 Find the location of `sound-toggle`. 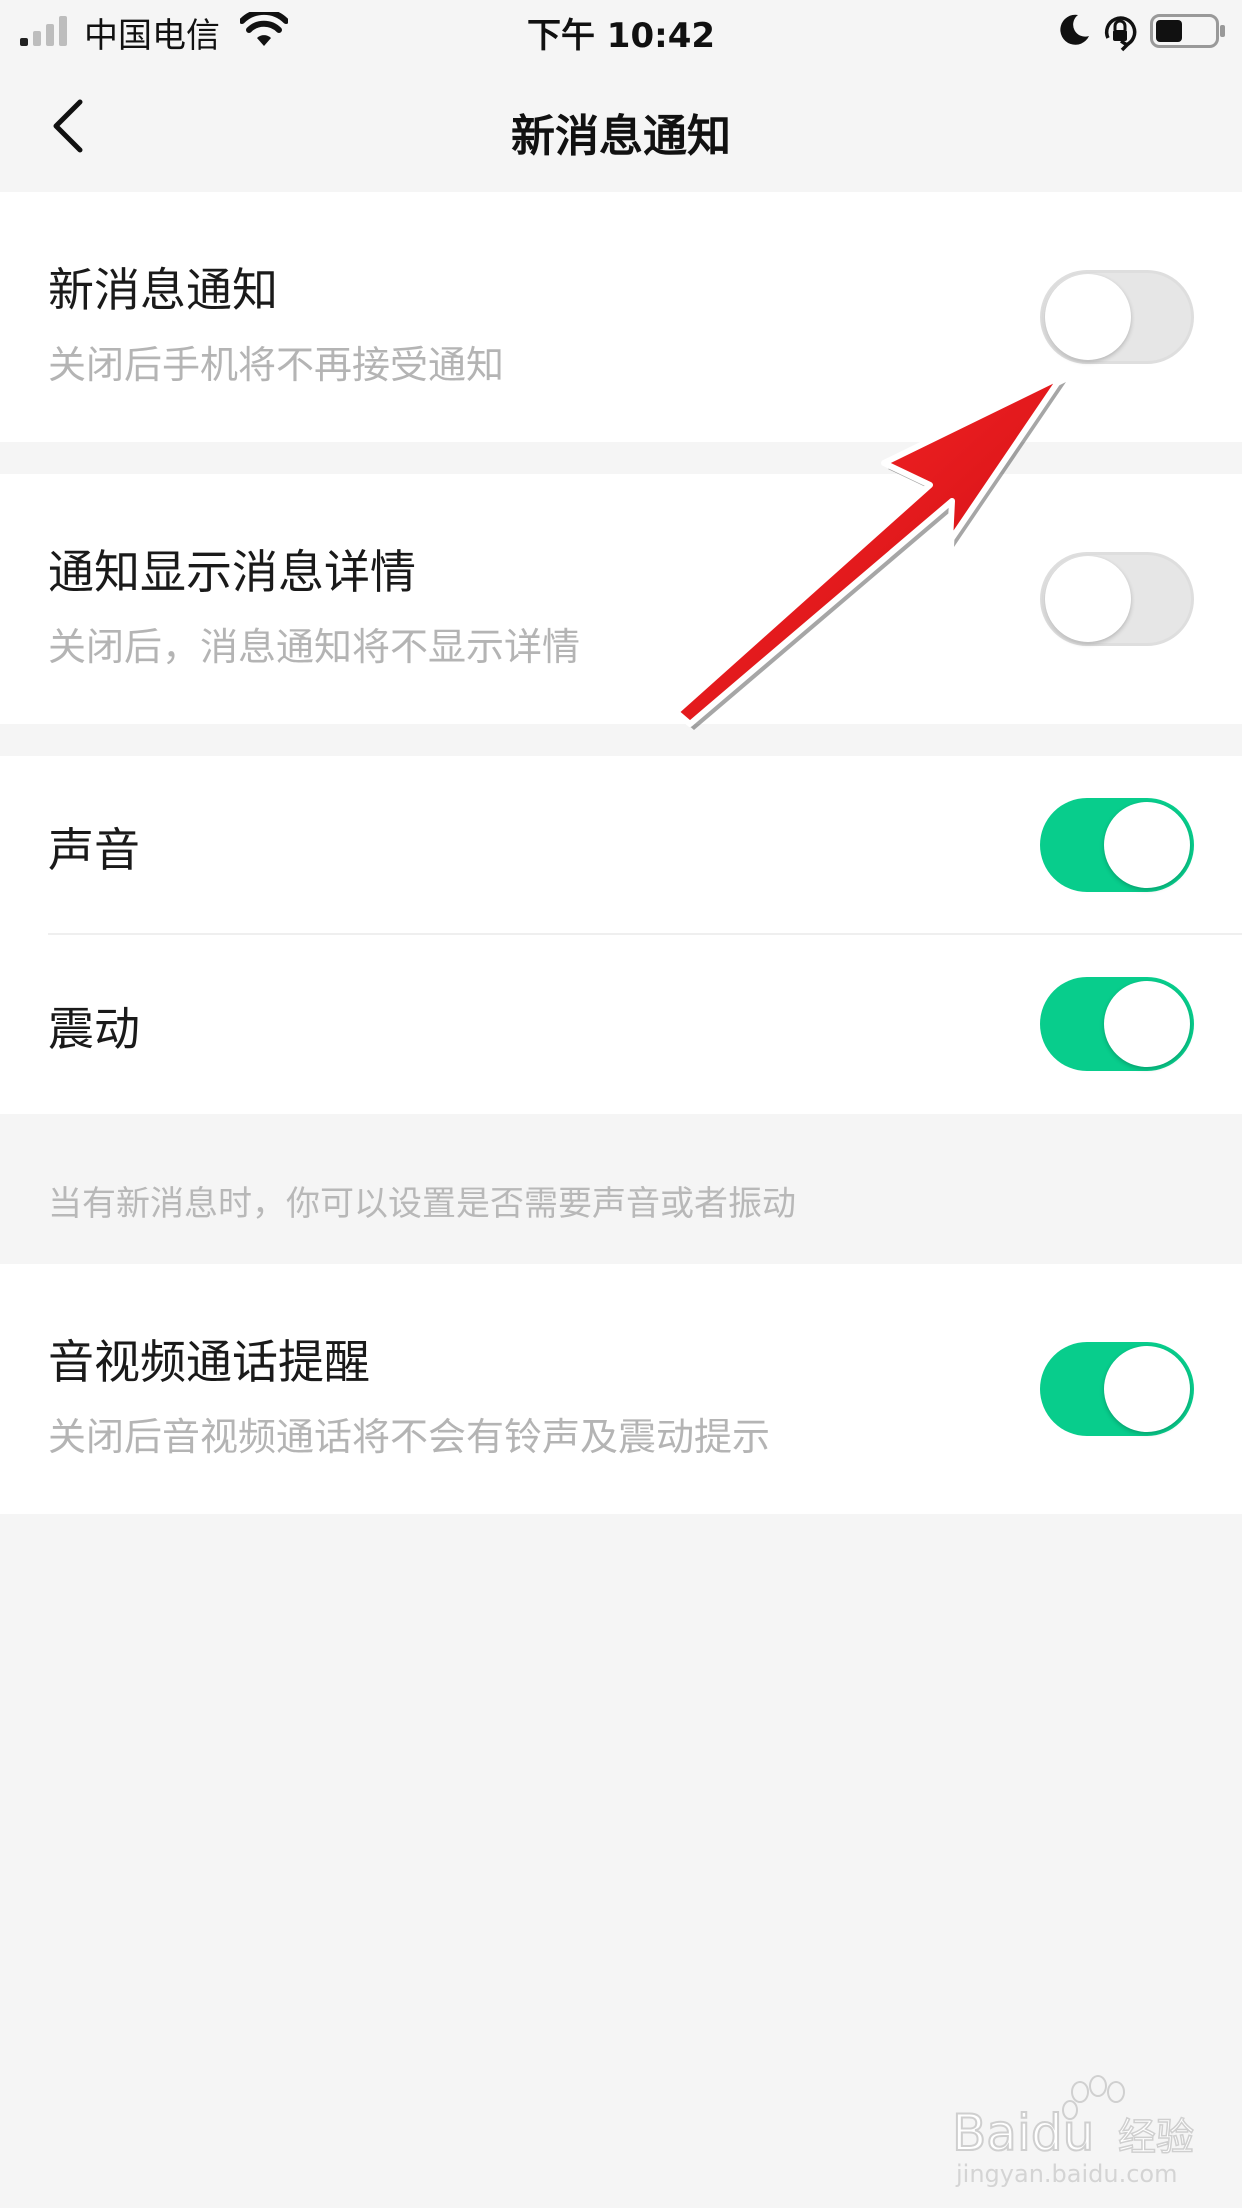

sound-toggle is located at coordinates (1117, 845).